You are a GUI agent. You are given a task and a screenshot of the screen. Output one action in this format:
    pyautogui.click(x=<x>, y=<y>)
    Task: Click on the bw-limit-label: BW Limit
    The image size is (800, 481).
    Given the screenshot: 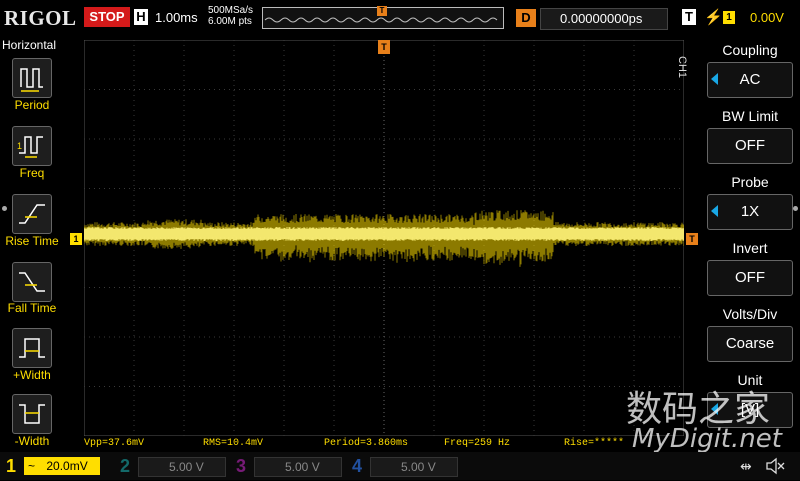 What is the action you would take?
    pyautogui.click(x=750, y=116)
    